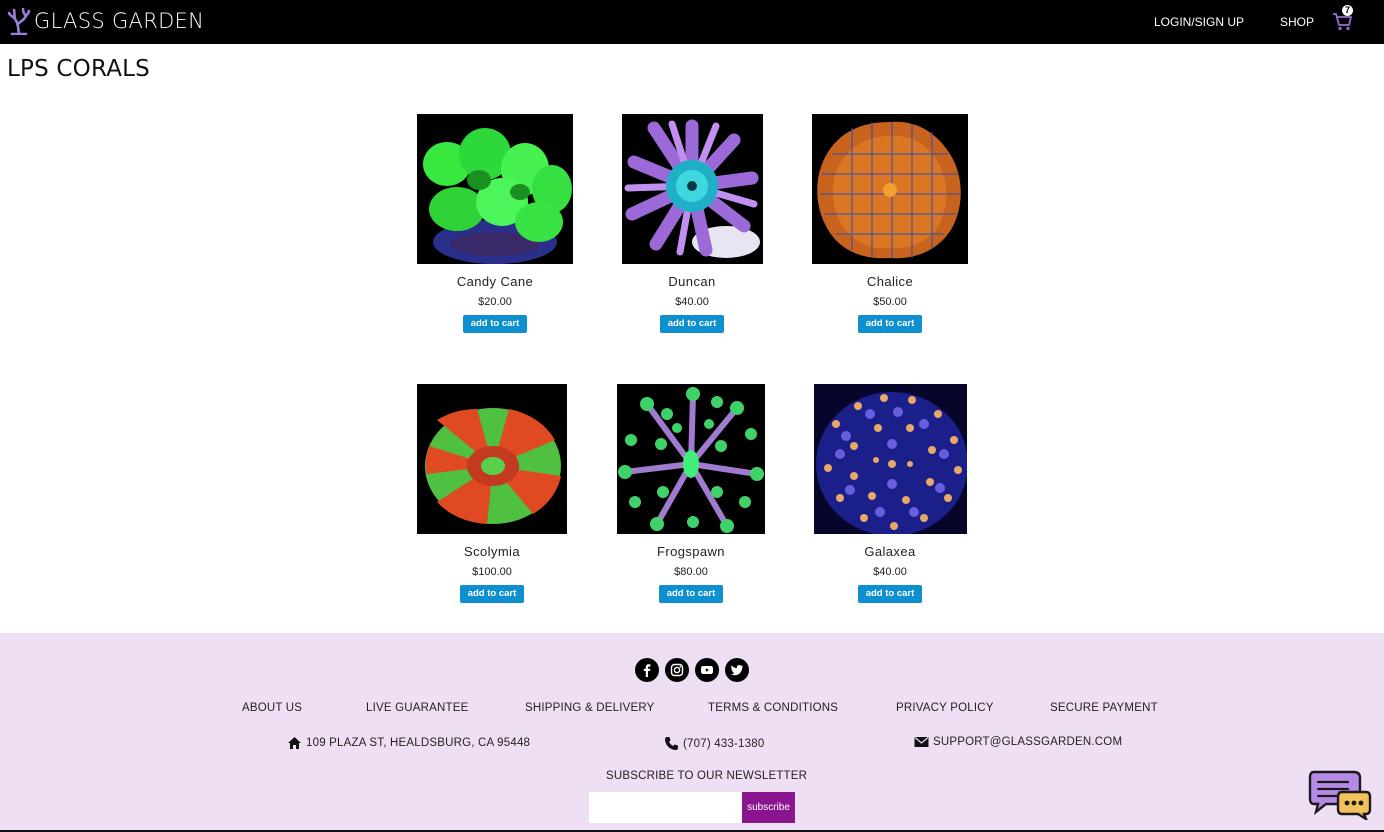  I want to click on footer-link-terms-conditions: TERMS & CONDITIONS, so click(773, 708).